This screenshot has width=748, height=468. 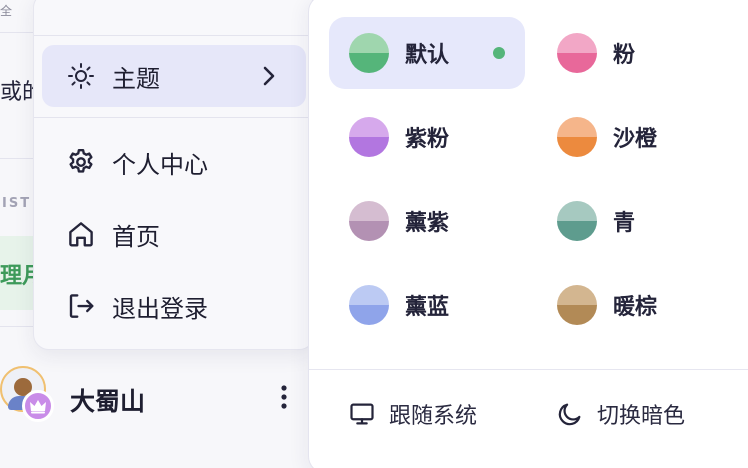 I want to click on crown-badge-icon, so click(x=38, y=406).